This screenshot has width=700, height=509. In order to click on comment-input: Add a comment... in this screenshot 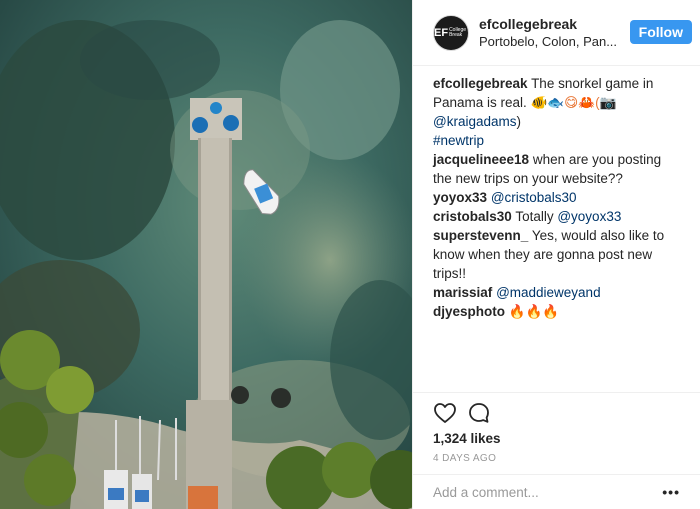, I will do `click(547, 492)`.